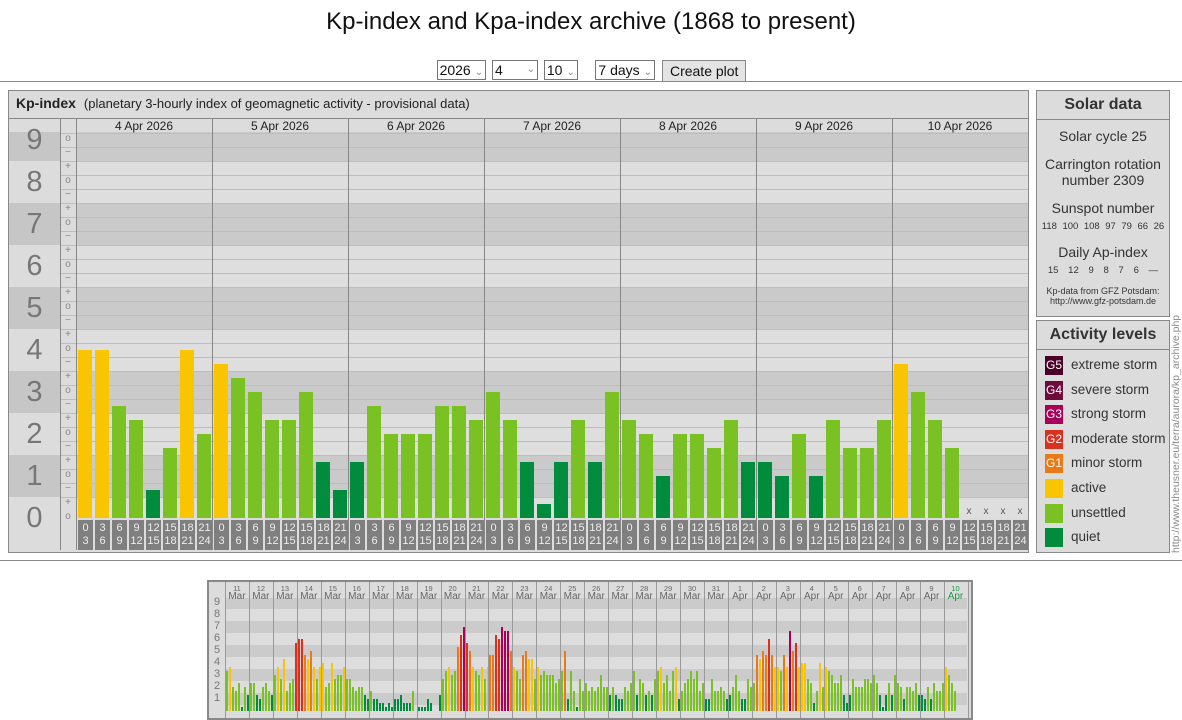 The width and height of the screenshot is (1182, 720). What do you see at coordinates (217, 638) in the screenshot?
I see `mini-y-tick: 6` at bounding box center [217, 638].